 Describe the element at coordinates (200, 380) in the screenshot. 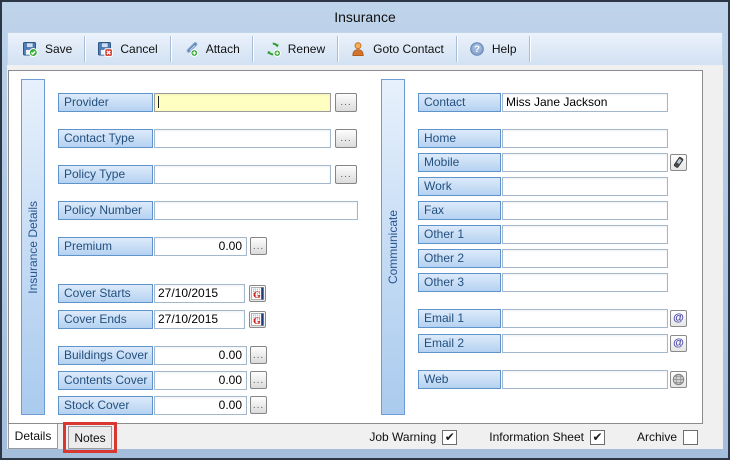

I see `contents-cover-input: 0.00` at that location.